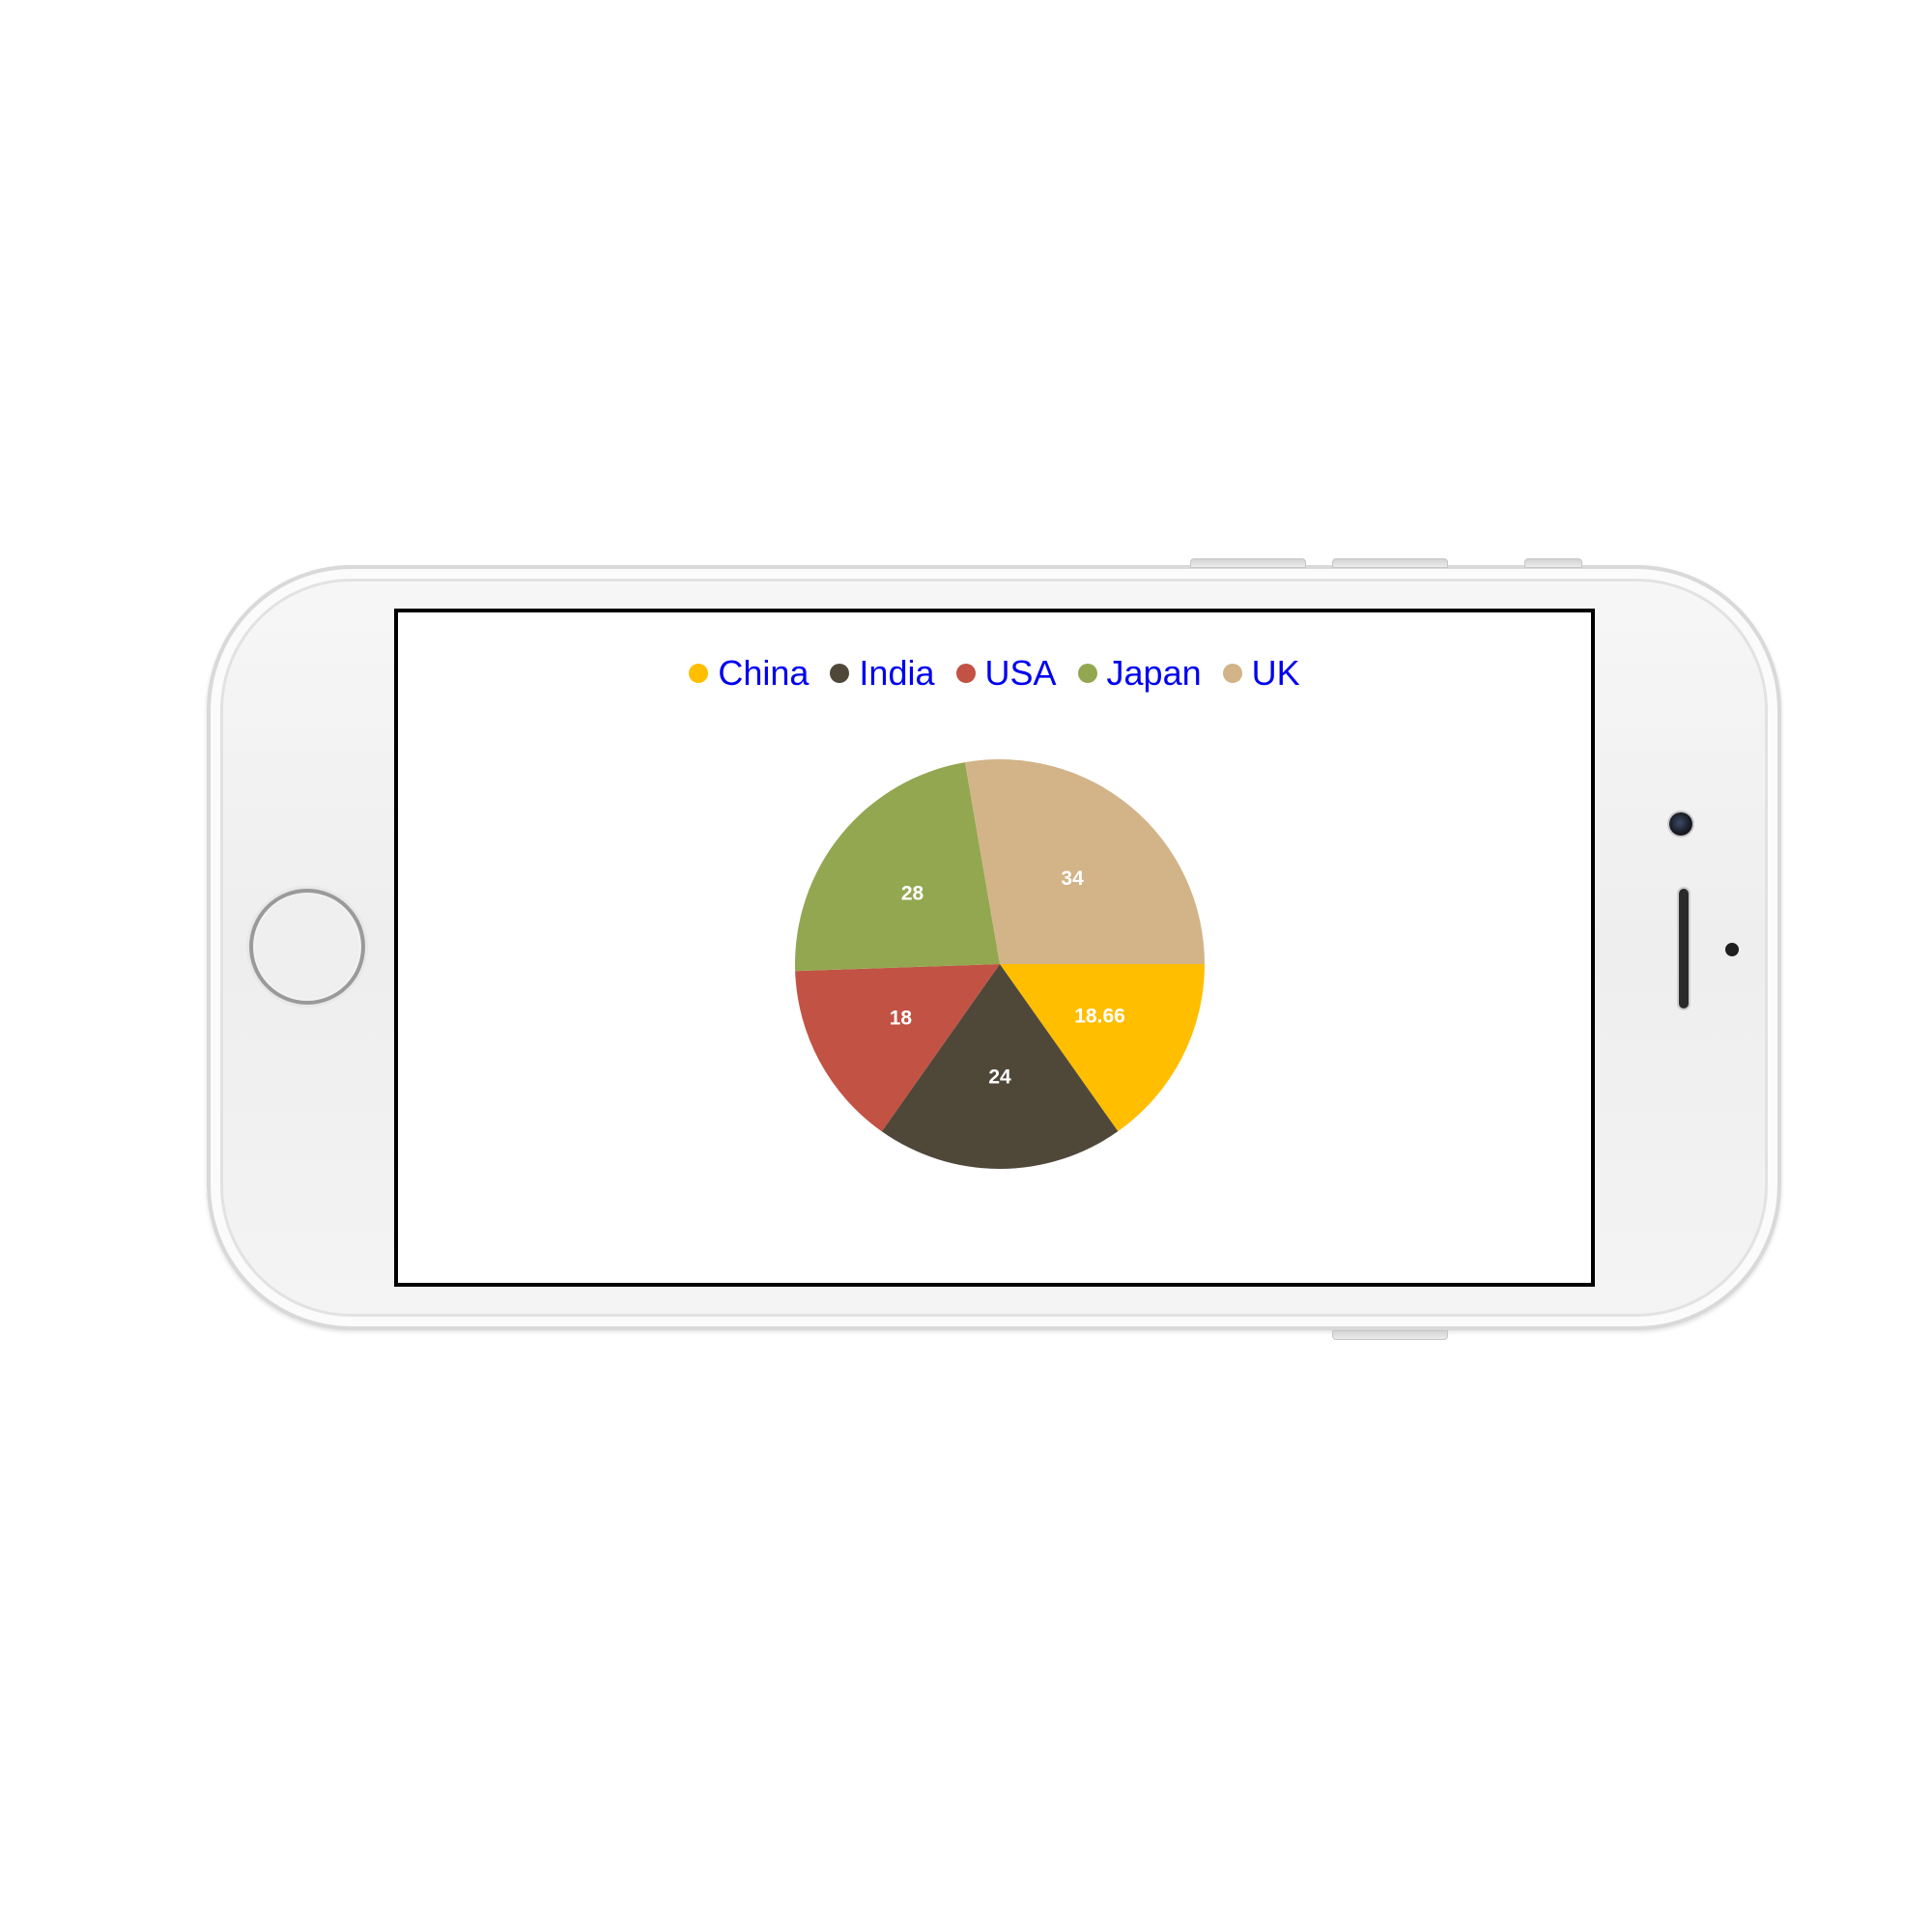  Describe the element at coordinates (912, 893) in the screenshot. I see `data-label-japan: 28` at that location.